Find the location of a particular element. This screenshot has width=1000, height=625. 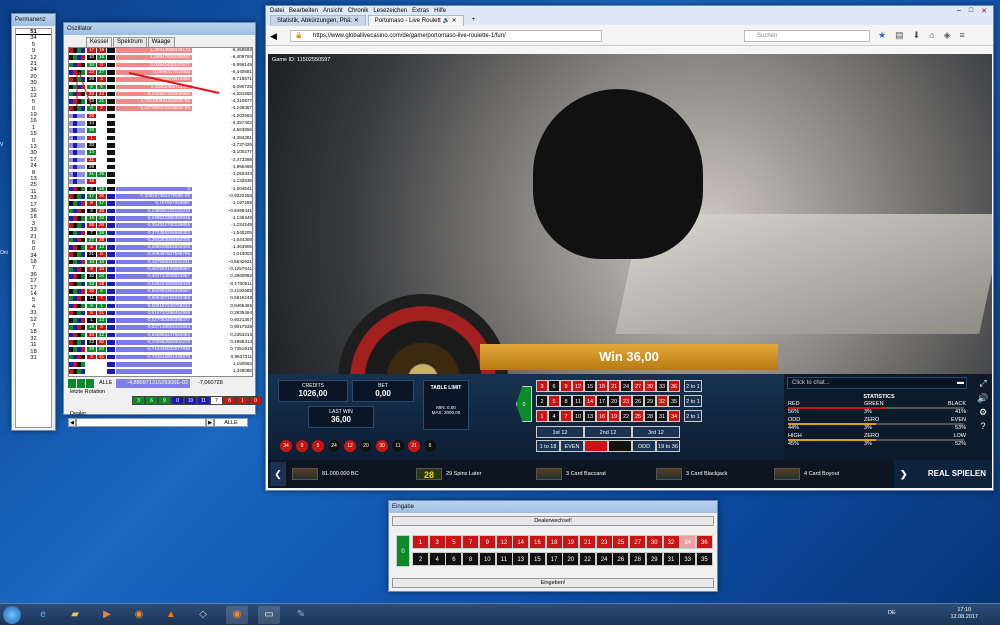

language-indicator: DE is located at coordinates (892, 613).